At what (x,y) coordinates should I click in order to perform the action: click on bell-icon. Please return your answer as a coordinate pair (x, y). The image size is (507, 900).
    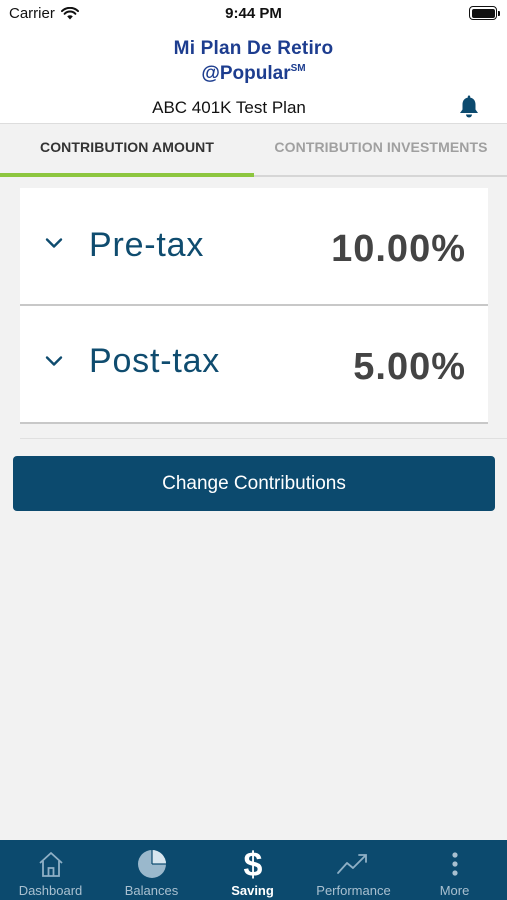
    Looking at the image, I should click on (469, 107).